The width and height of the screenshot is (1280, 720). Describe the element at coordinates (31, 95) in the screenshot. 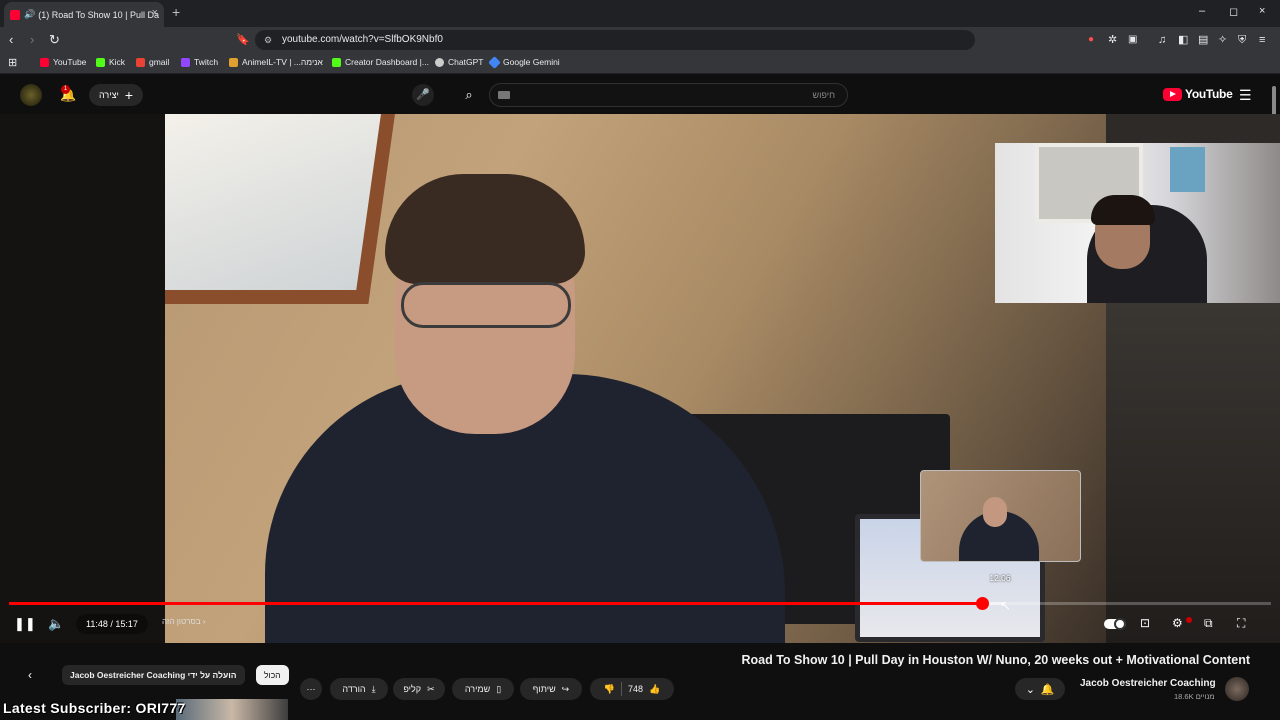

I see `account-avatar` at that location.